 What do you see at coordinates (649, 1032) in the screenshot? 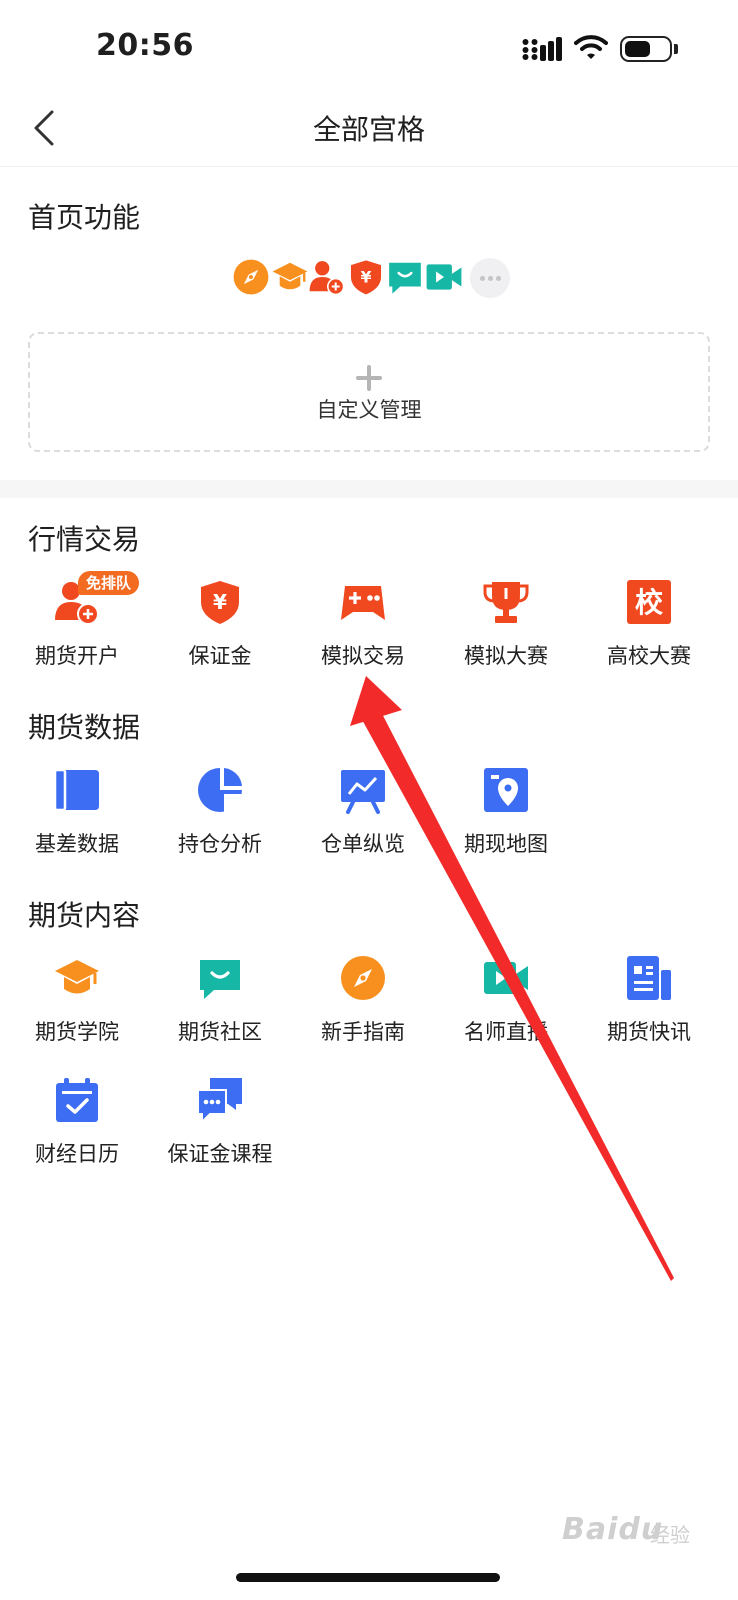
I see `grid-item-label: 期货快讯` at bounding box center [649, 1032].